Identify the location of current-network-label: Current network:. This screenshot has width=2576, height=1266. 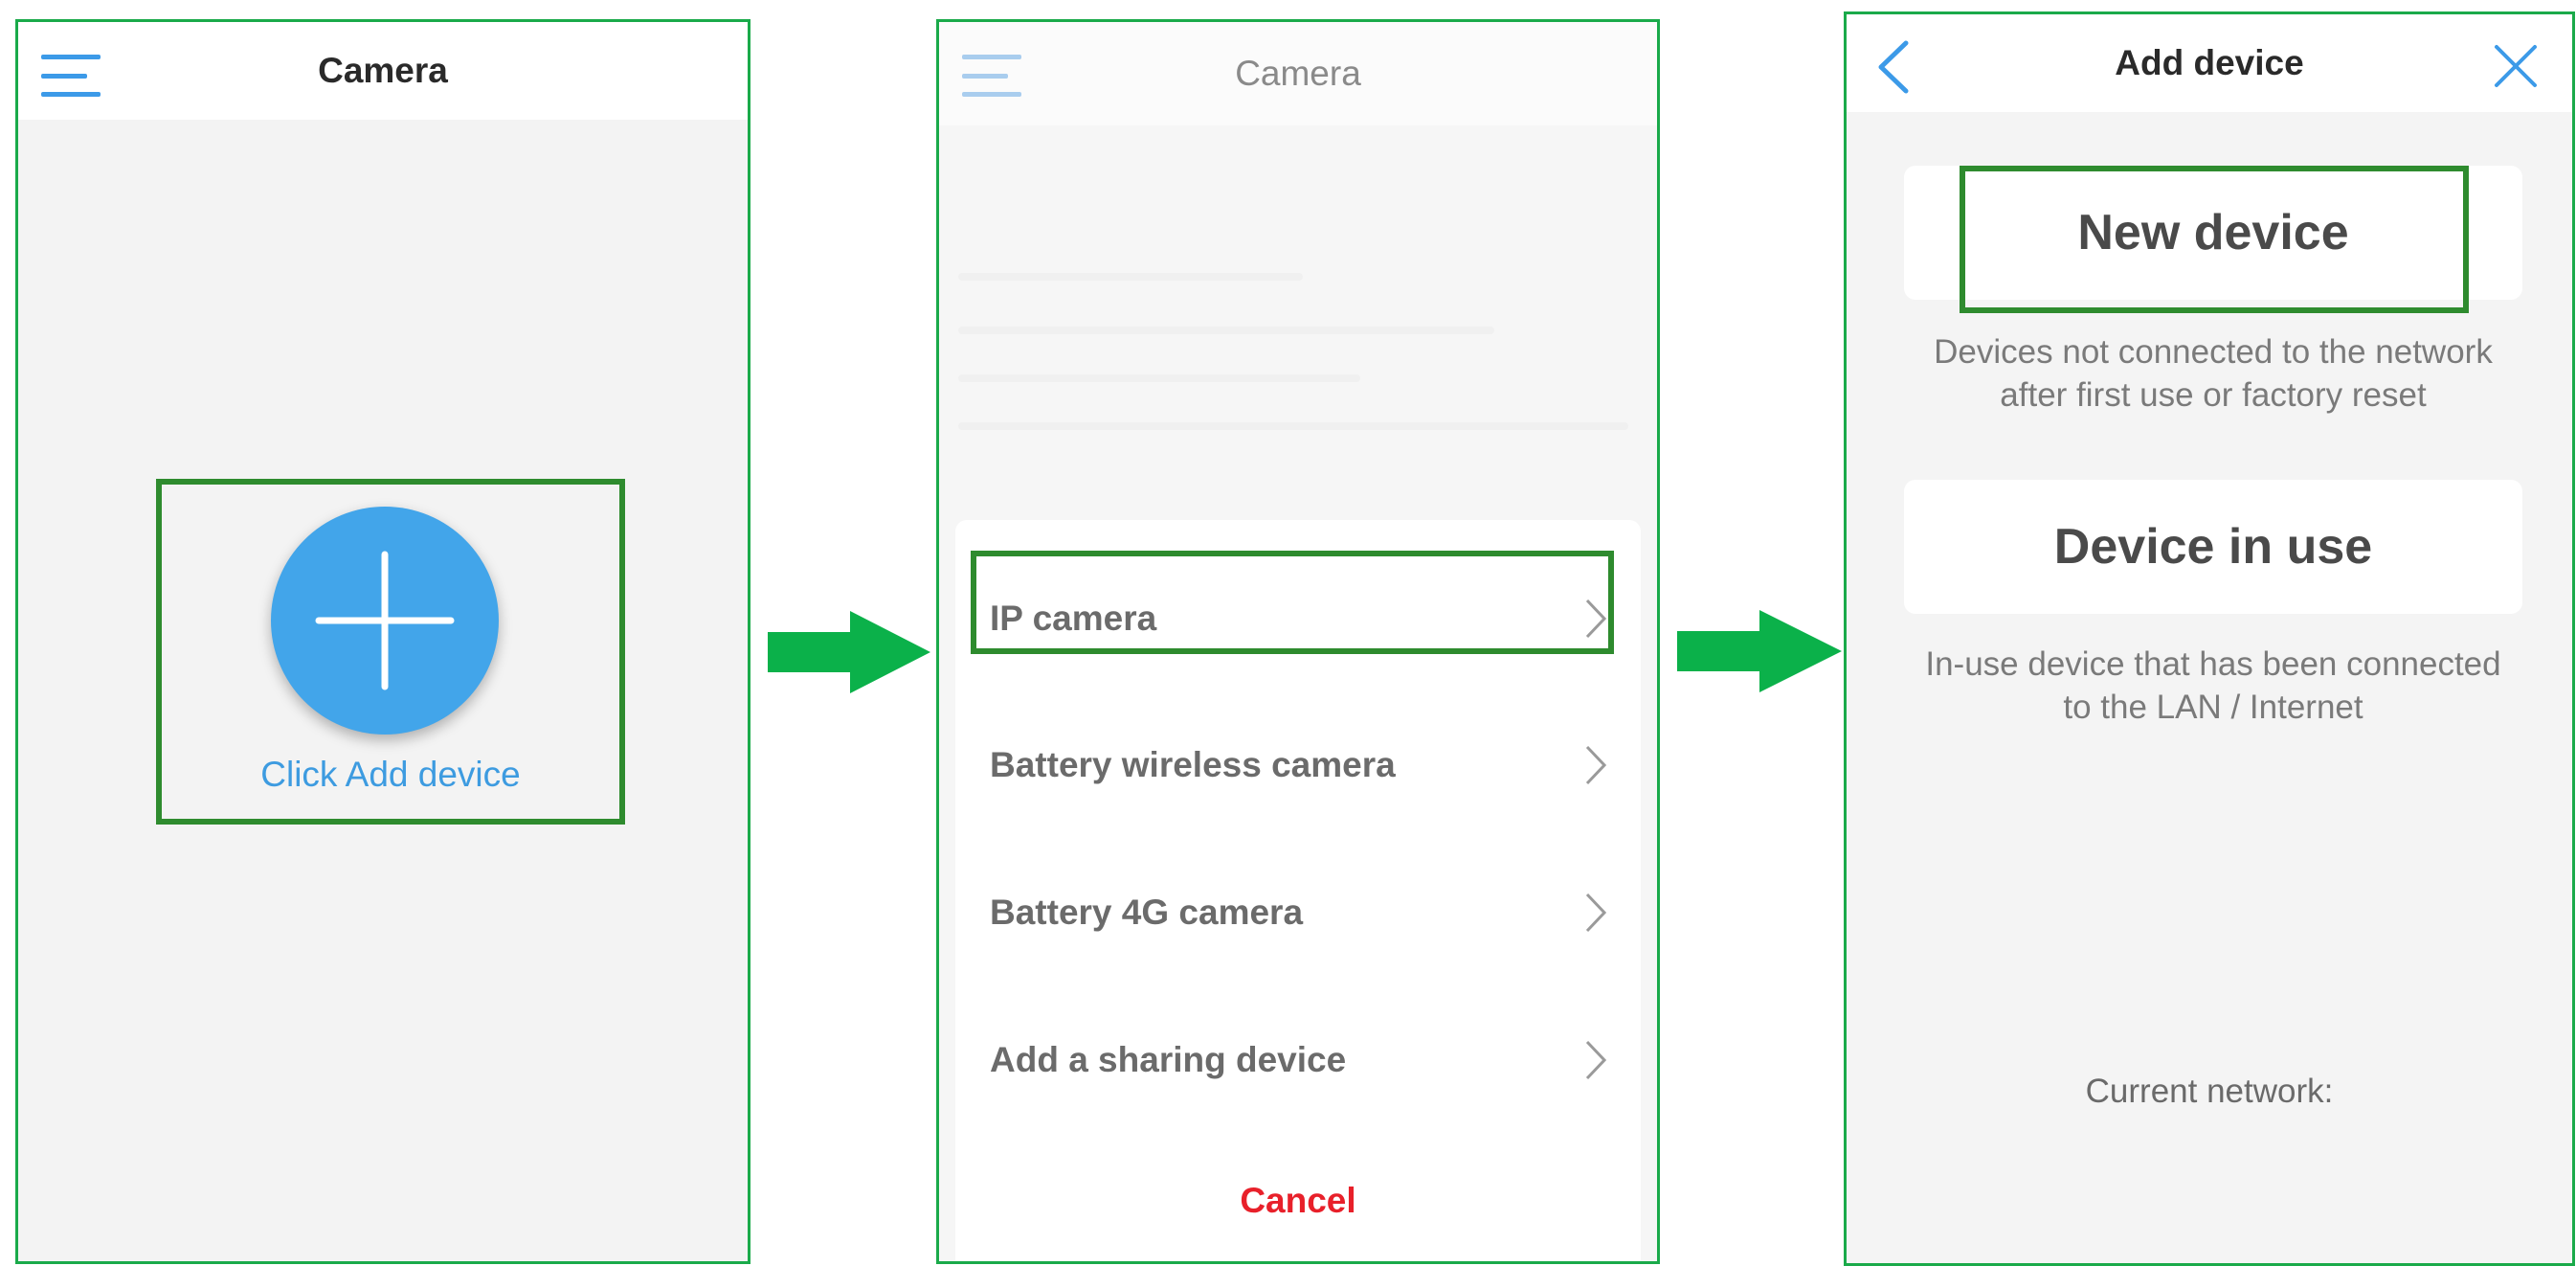
(2210, 1091).